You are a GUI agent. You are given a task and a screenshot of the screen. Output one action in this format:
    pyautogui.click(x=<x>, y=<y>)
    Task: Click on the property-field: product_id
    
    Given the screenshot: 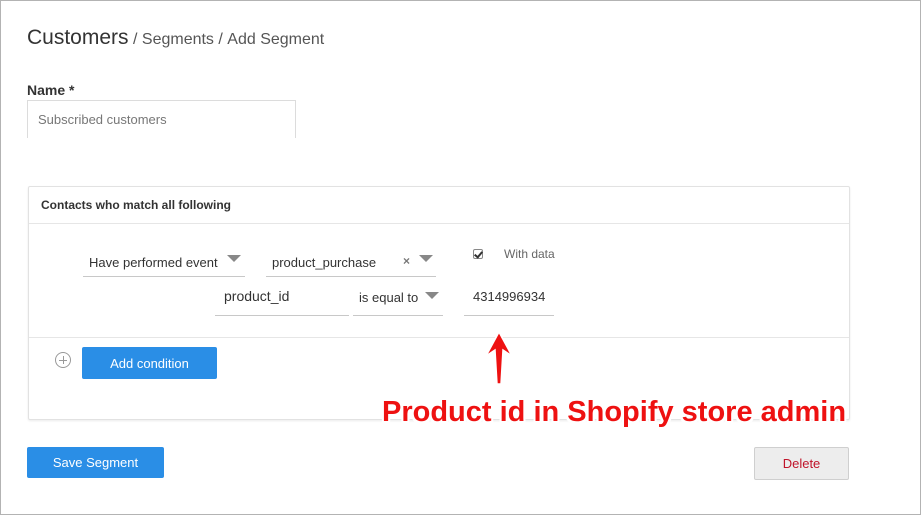 What is the action you would take?
    pyautogui.click(x=282, y=298)
    